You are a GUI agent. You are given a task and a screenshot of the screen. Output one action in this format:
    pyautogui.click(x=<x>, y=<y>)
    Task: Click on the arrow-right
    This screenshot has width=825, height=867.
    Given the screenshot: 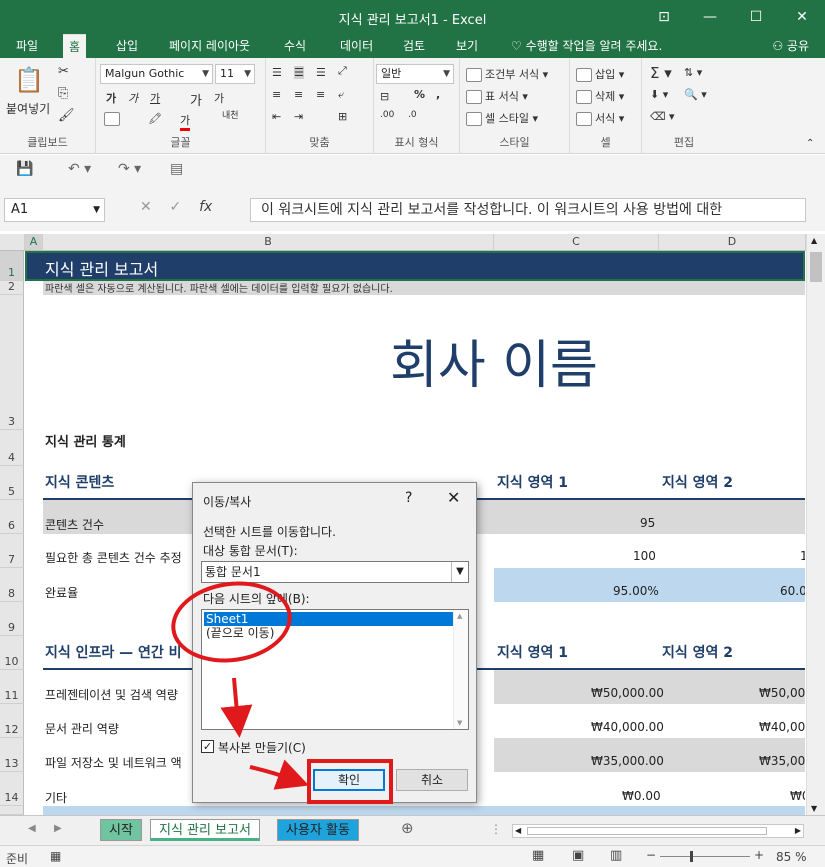 What is the action you would take?
    pyautogui.click(x=279, y=774)
    